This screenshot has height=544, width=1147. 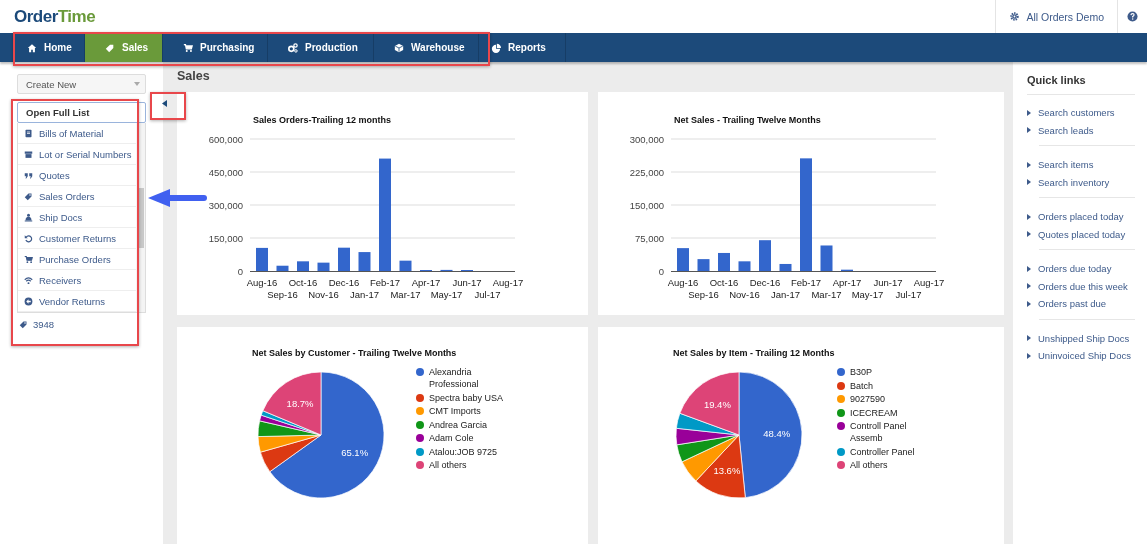 What do you see at coordinates (463, 451) in the screenshot?
I see `legend-label: Atalou:JOB 9725` at bounding box center [463, 451].